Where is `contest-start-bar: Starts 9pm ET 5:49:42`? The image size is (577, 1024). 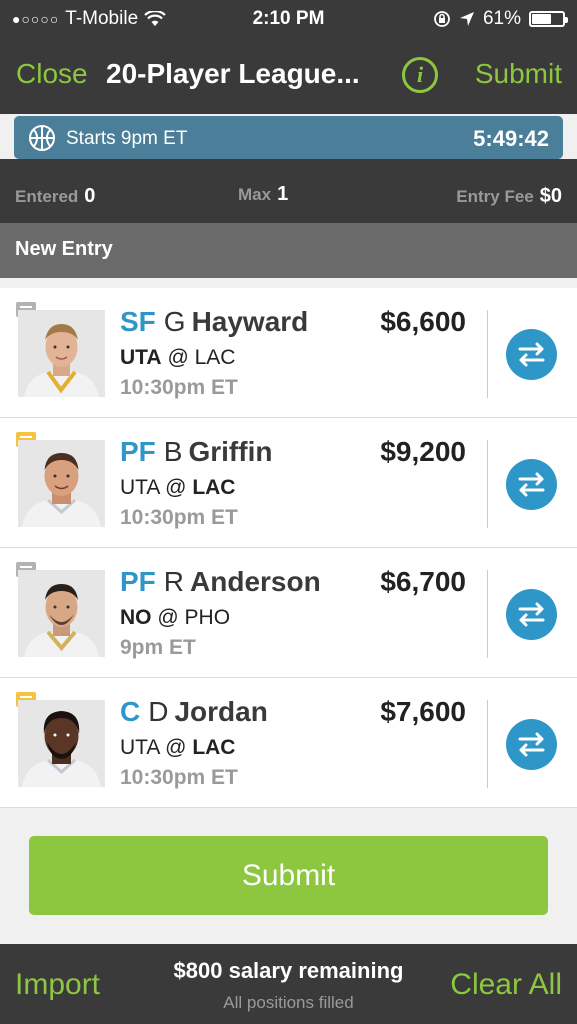
contest-start-bar: Starts 9pm ET 5:49:42 is located at coordinates (288, 137).